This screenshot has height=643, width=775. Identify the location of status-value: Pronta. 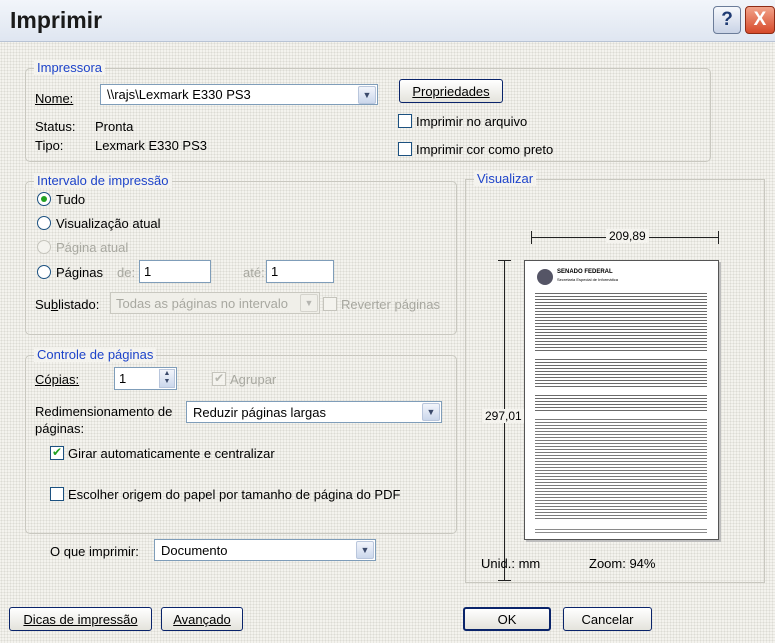
(114, 126).